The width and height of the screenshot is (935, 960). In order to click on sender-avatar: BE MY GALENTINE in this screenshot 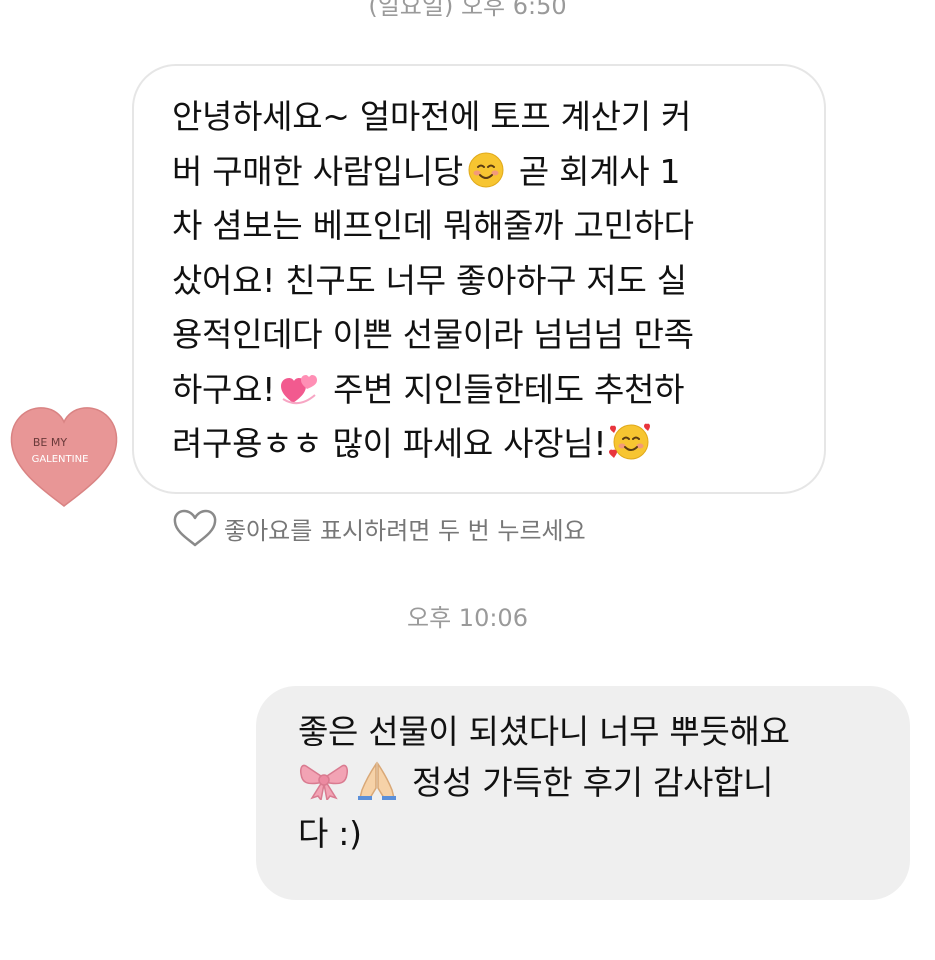, I will do `click(64, 456)`.